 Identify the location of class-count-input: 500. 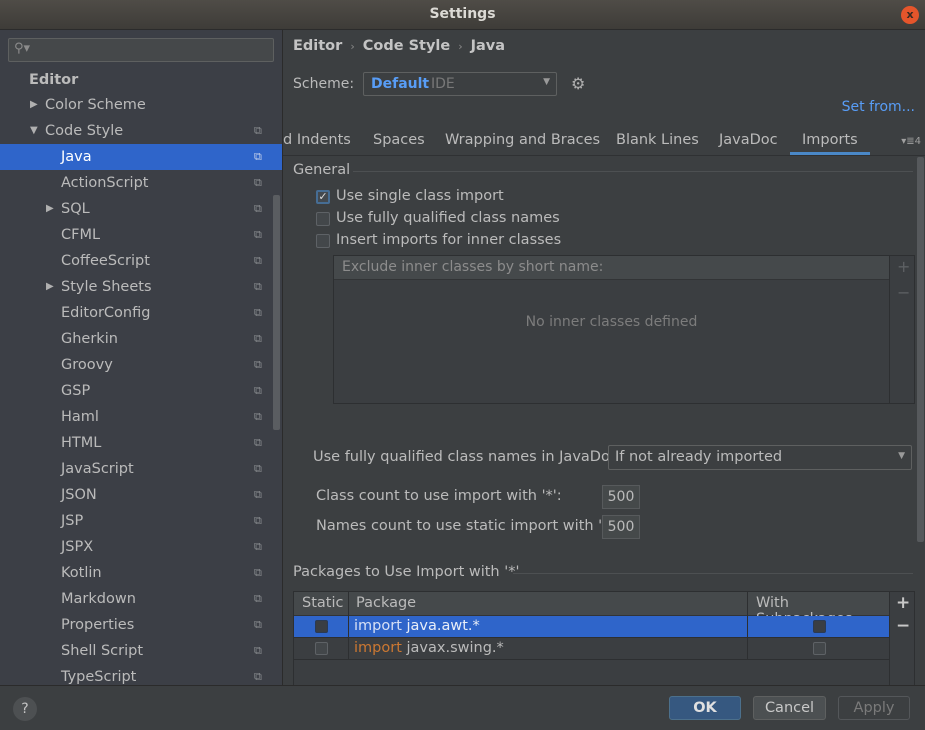
(621, 497).